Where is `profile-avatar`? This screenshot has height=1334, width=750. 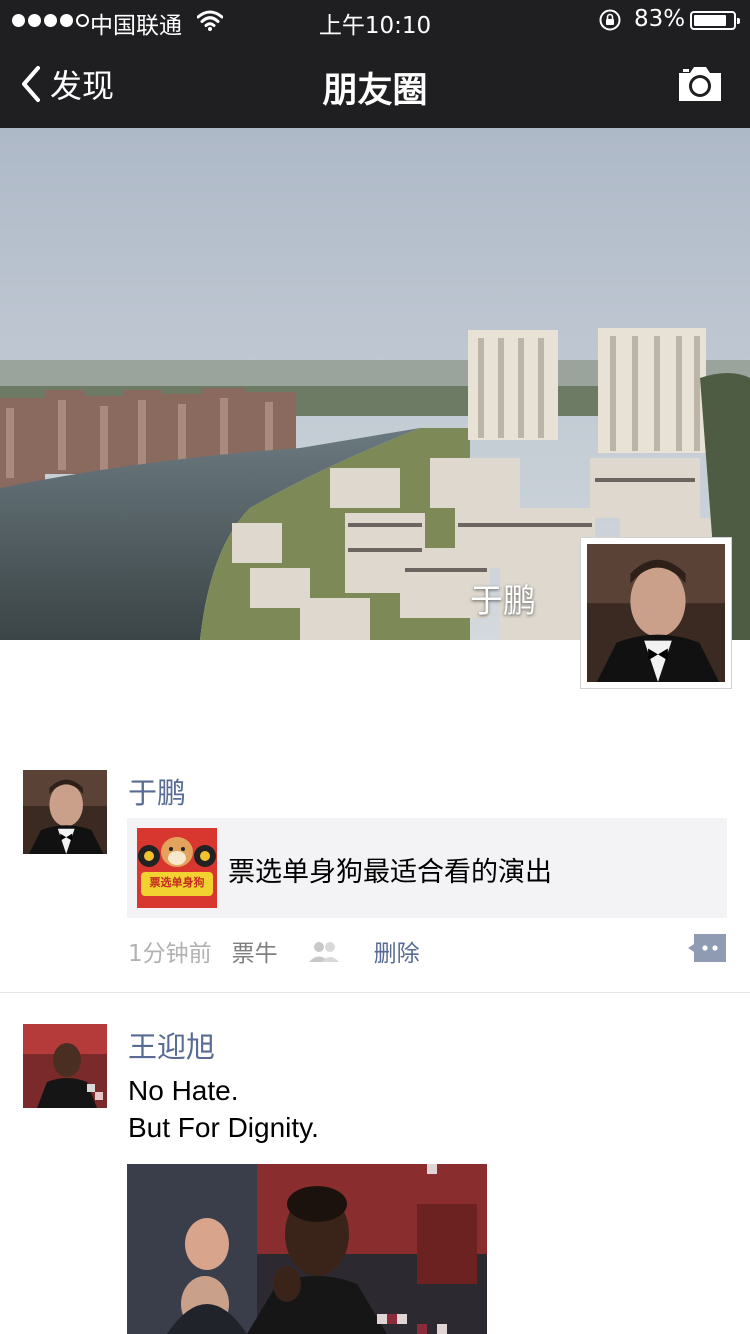
profile-avatar is located at coordinates (656, 613).